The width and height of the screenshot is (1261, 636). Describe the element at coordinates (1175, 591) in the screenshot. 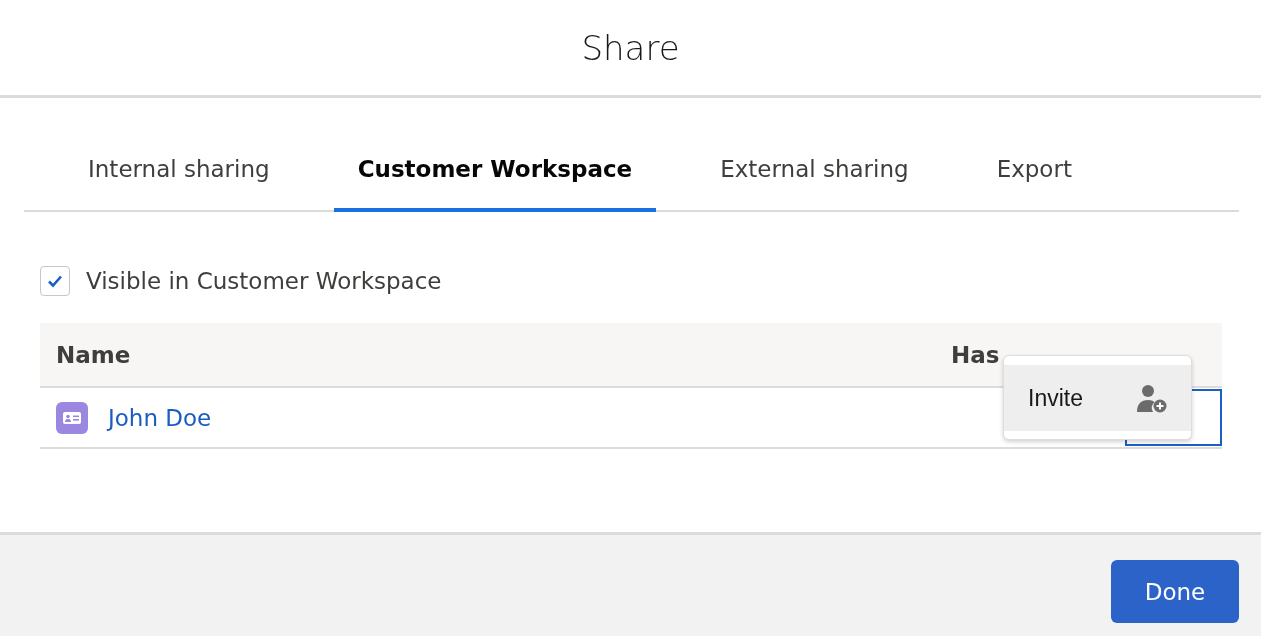

I see `done-button: Done` at that location.